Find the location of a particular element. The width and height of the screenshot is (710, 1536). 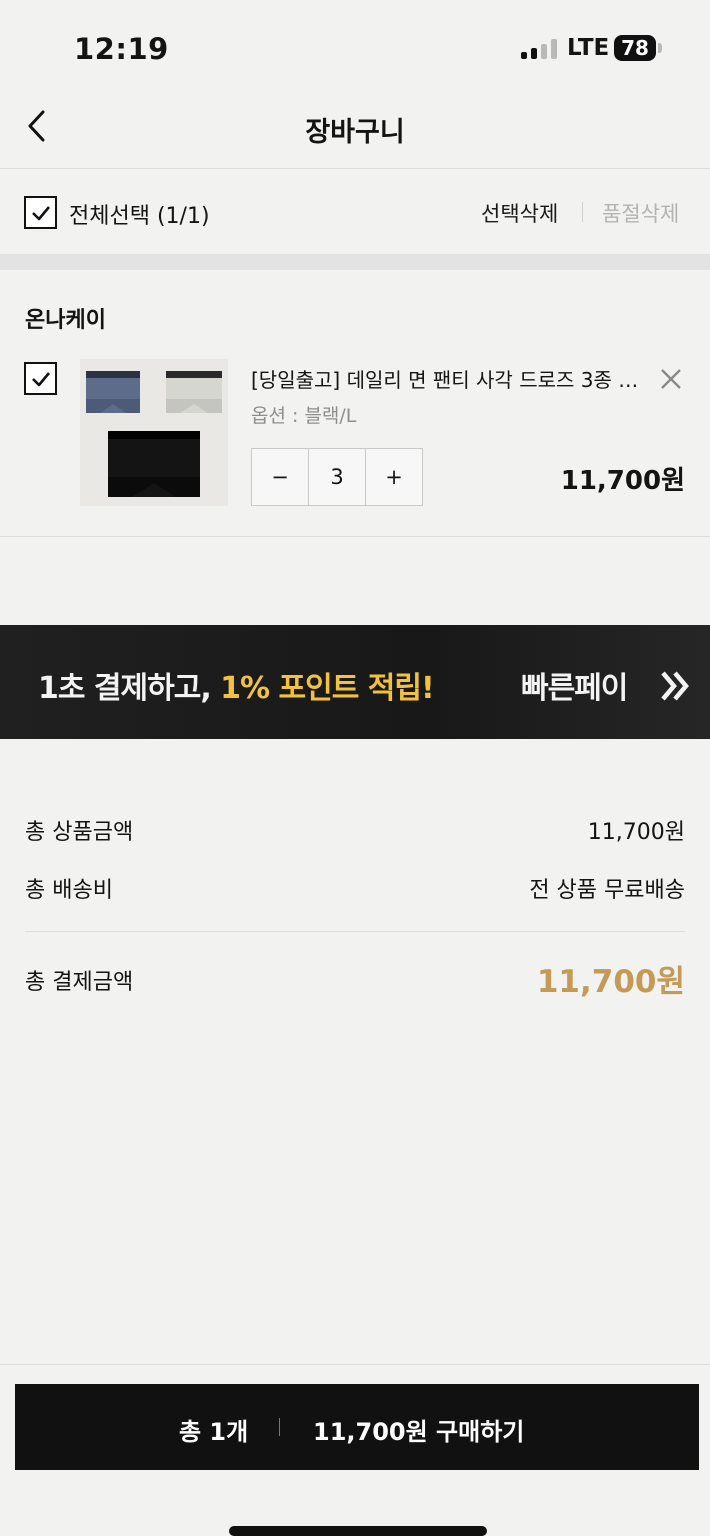

quantity-stepper: − 3 + is located at coordinates (337, 477).